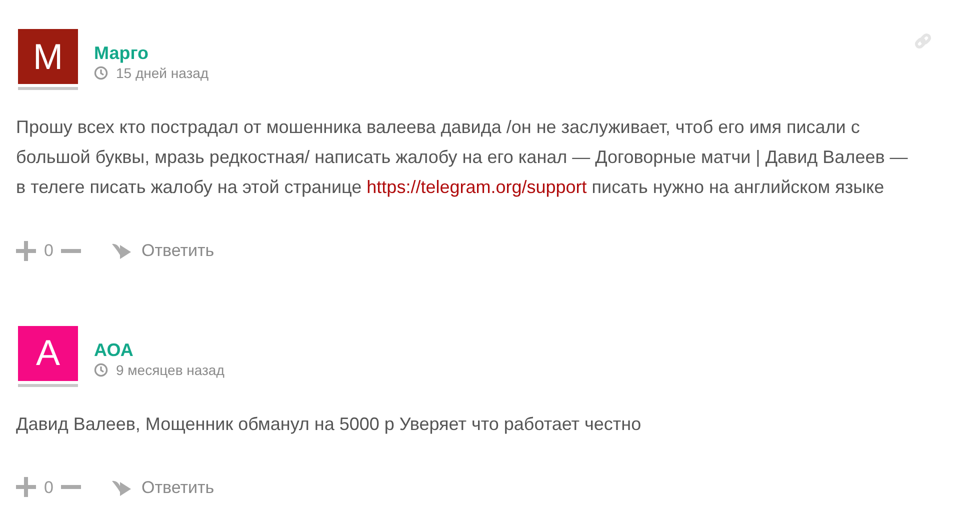  Describe the element at coordinates (462, 157) in the screenshot. I see `comment-text: Прошу всех кто пострадал от мошенника валеева давида /он не заслуживает, чтоб его имя писали с большой буквы, мразь редкостная/ написать жалобу на его канал — Договорные матчи | Давид Валеев — в телеге писать жалобу на этой странице https://telegram.org/support писать нужно на английском языке` at that location.